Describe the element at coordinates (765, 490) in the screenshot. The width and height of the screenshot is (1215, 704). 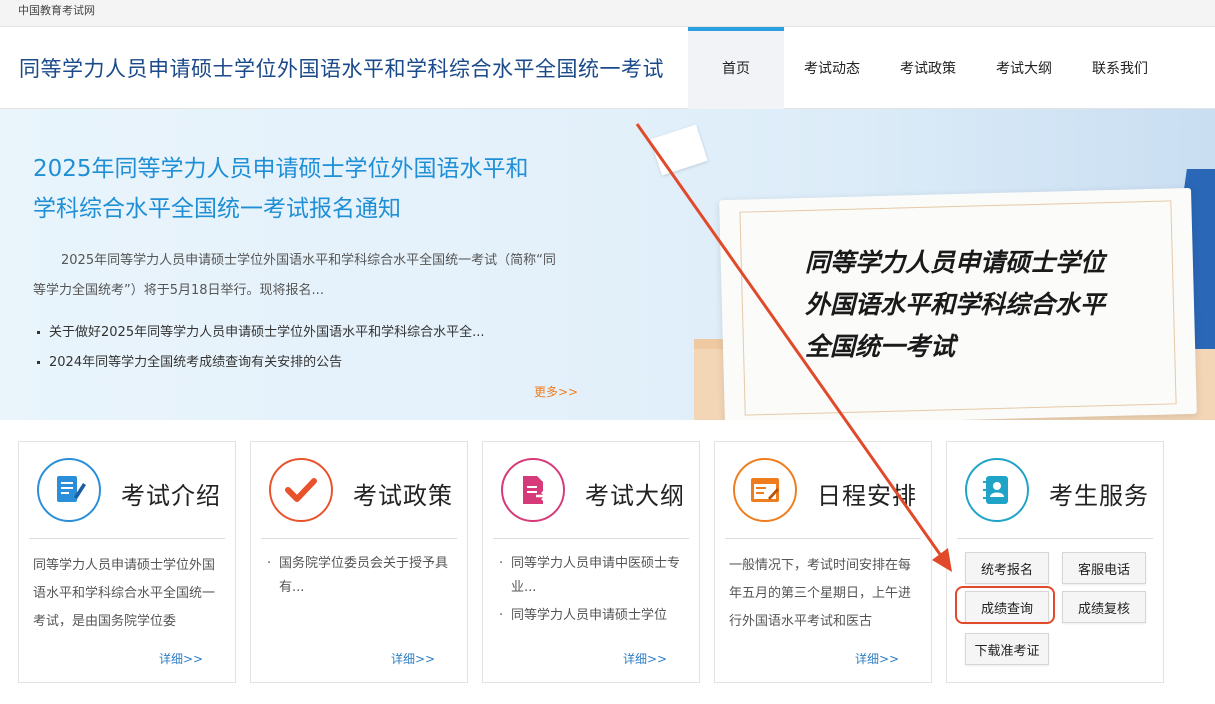
I see `calendar-edit-icon` at that location.